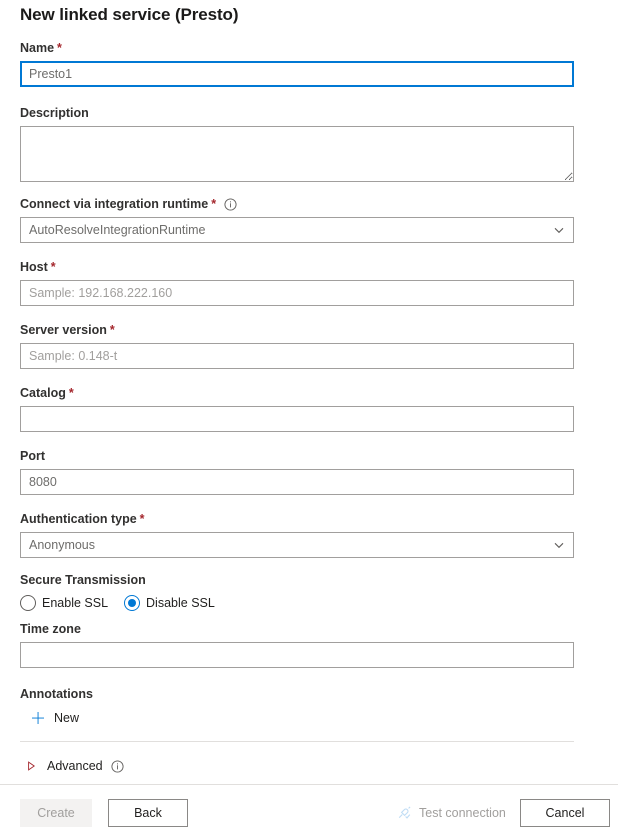 This screenshot has height=839, width=618. Describe the element at coordinates (565, 813) in the screenshot. I see `cancel-button: Cancel` at that location.